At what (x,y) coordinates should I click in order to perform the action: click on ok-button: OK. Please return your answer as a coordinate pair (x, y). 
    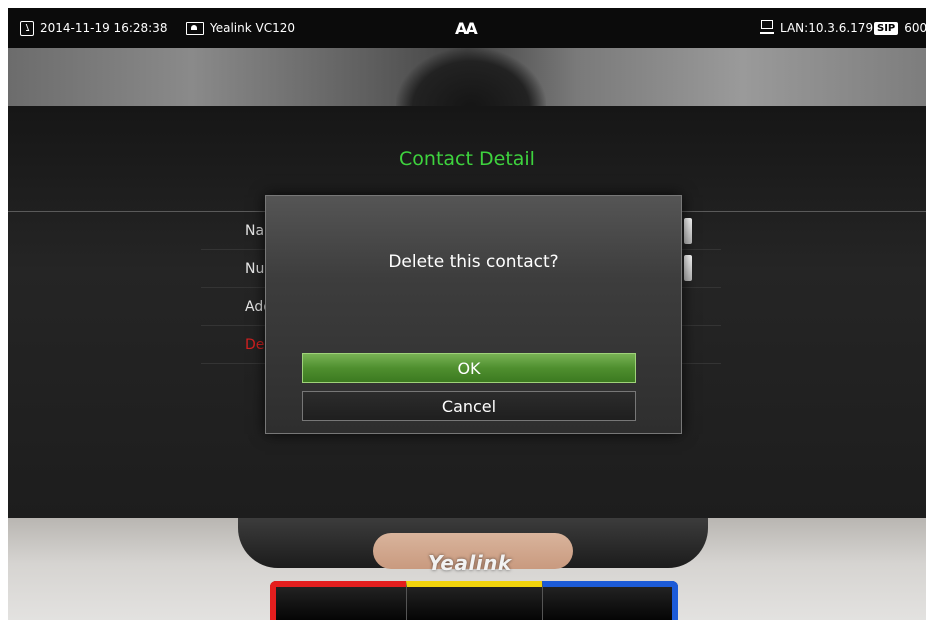
    Looking at the image, I should click on (469, 368).